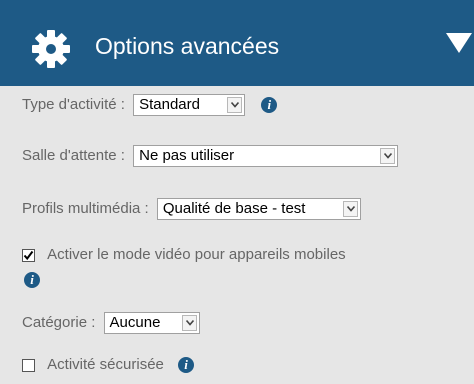 The image size is (474, 384). What do you see at coordinates (266, 156) in the screenshot?
I see `waiting-room-select: Ne pas utiliser` at bounding box center [266, 156].